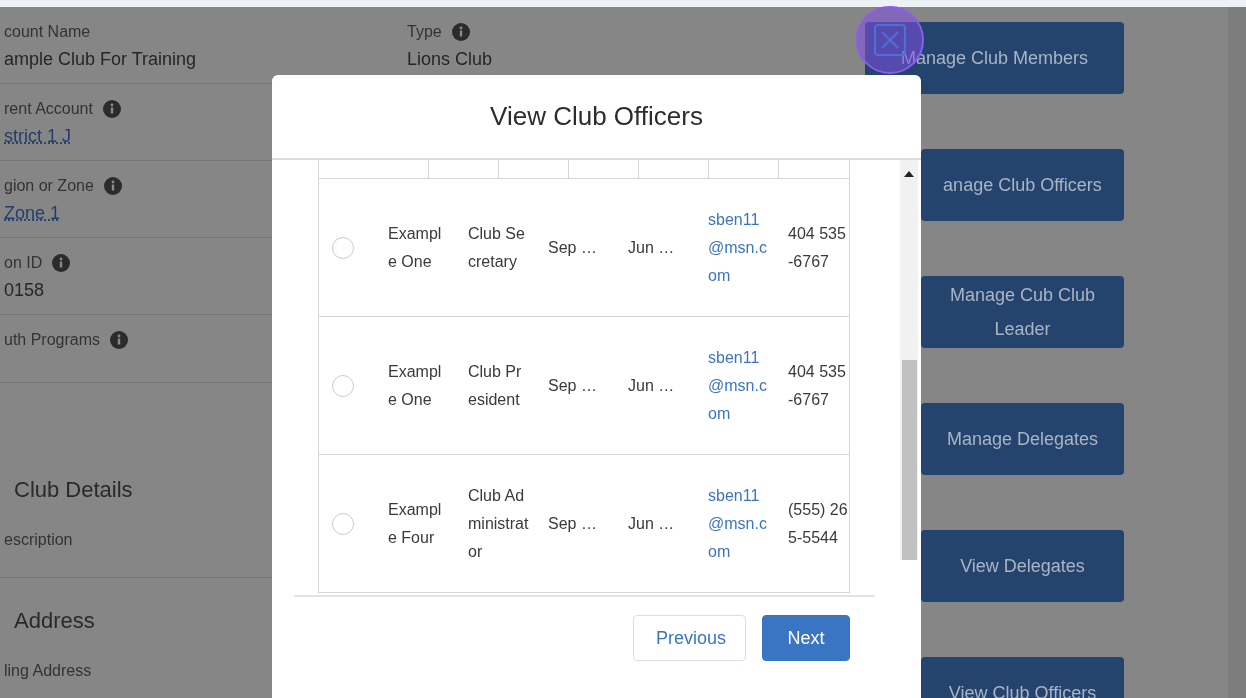 This screenshot has height=698, width=1246. What do you see at coordinates (818, 523) in the screenshot?
I see `table-cell-text: (555) 265-5544` at bounding box center [818, 523].